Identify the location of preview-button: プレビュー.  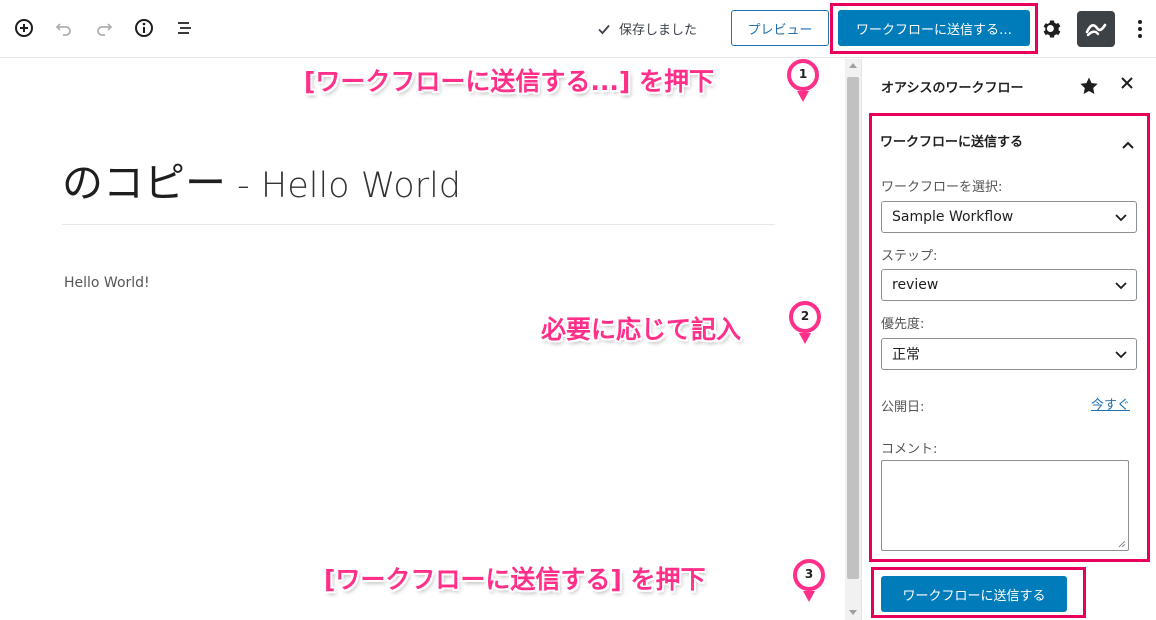
(780, 28).